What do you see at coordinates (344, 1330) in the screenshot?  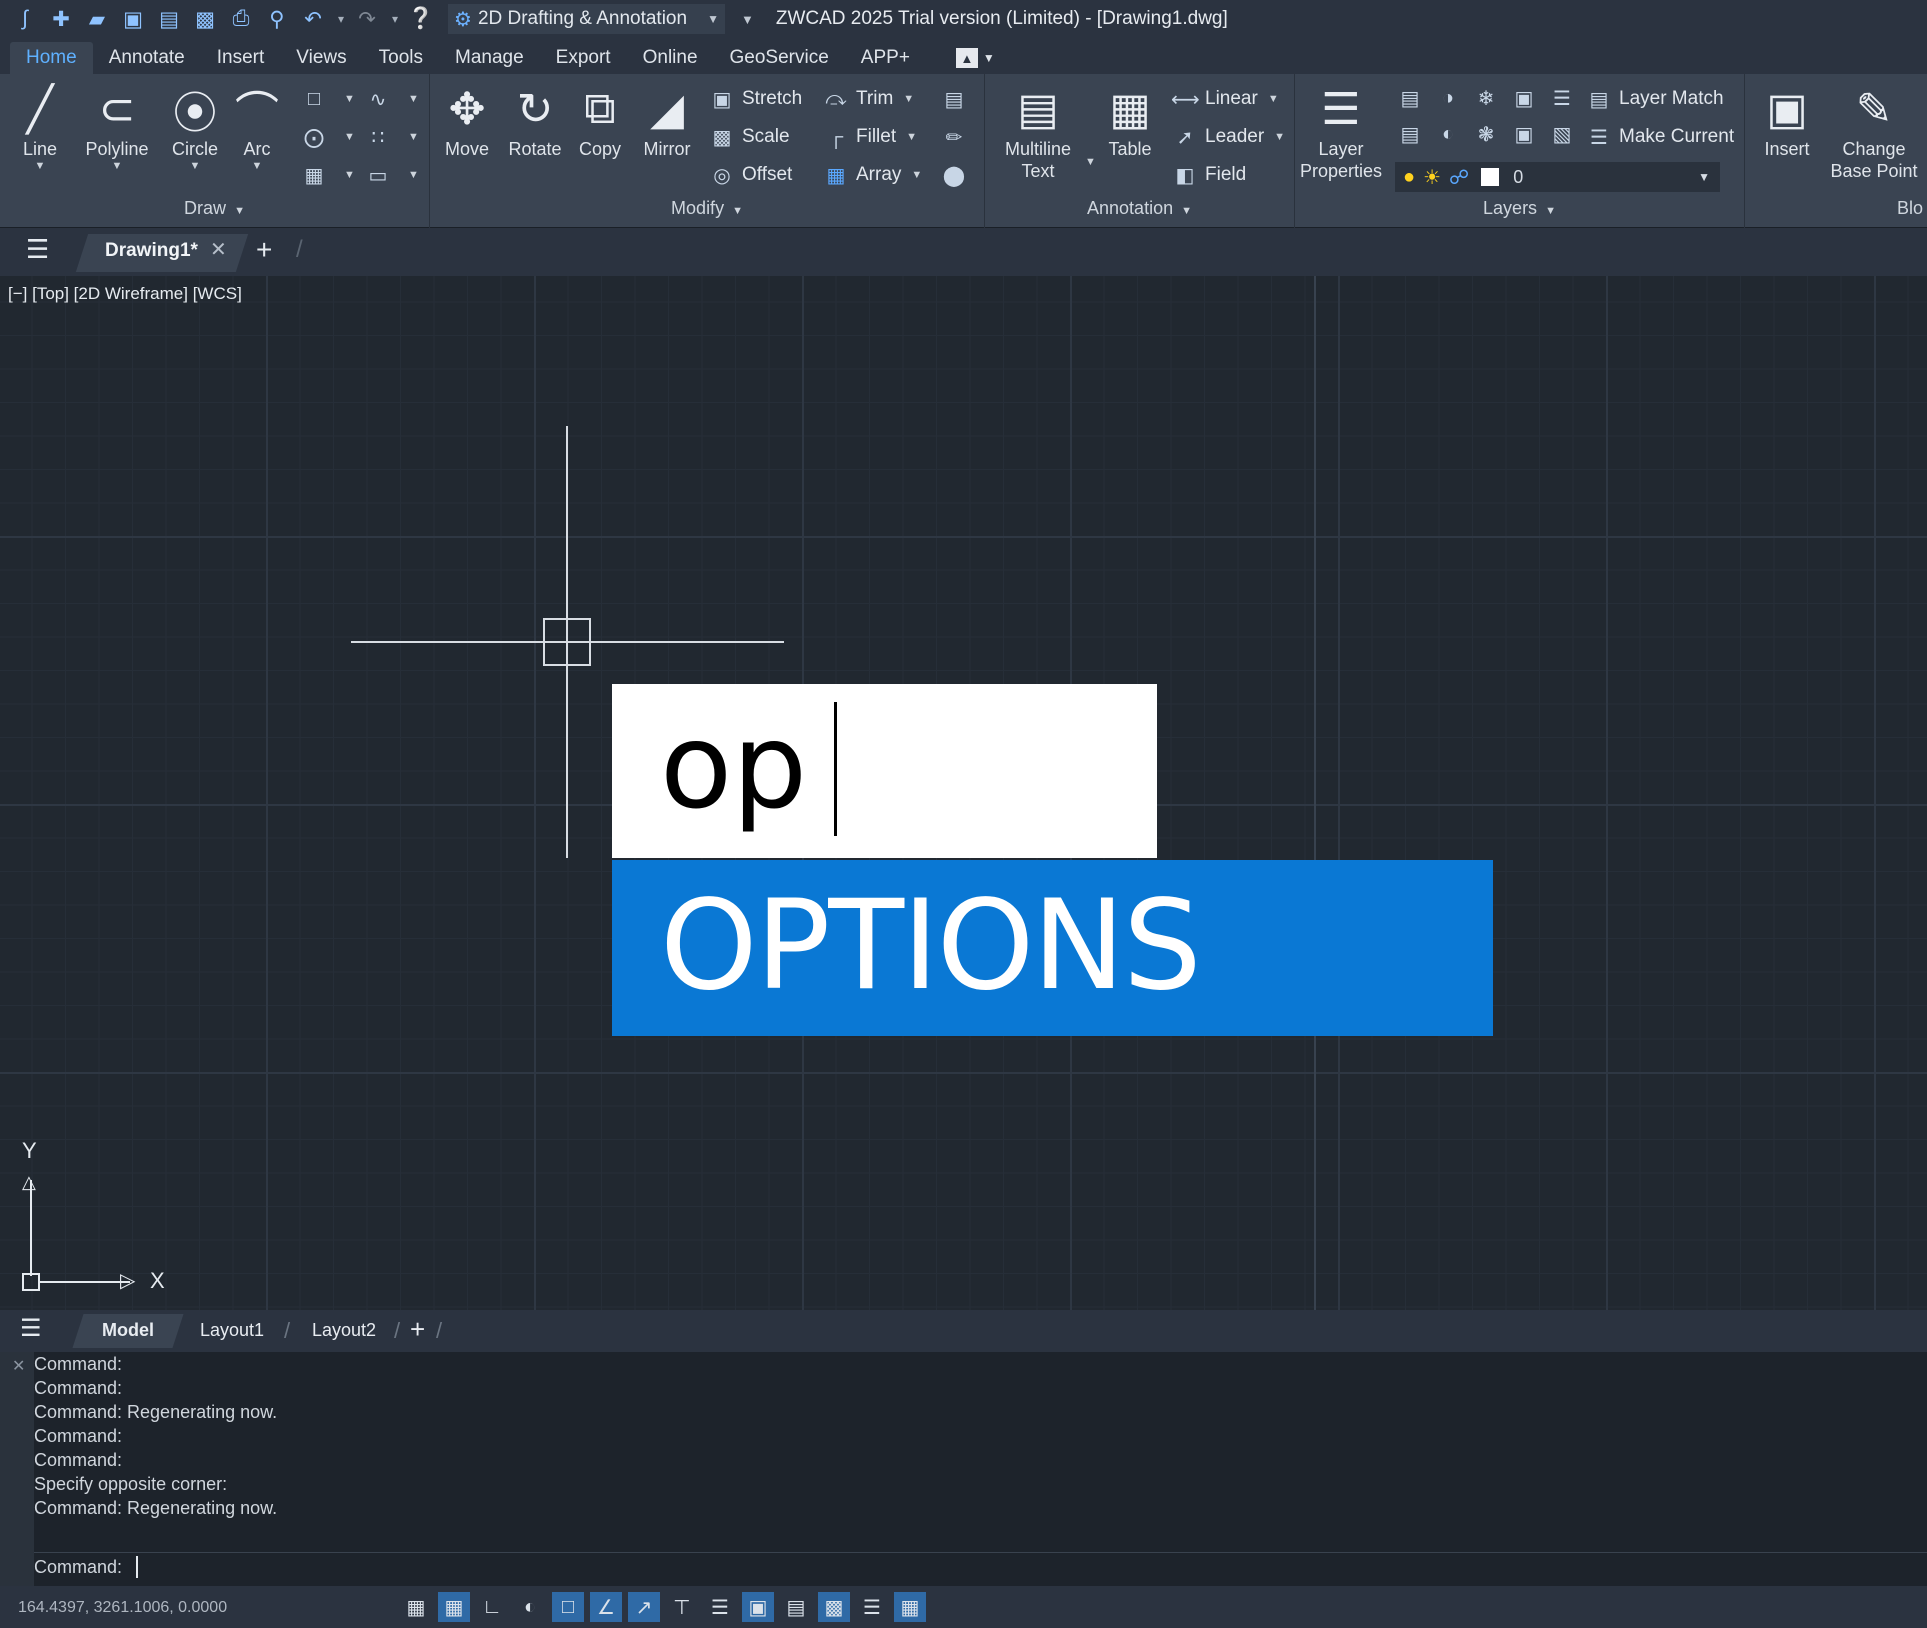 I see `layout2-tab: Layout2` at bounding box center [344, 1330].